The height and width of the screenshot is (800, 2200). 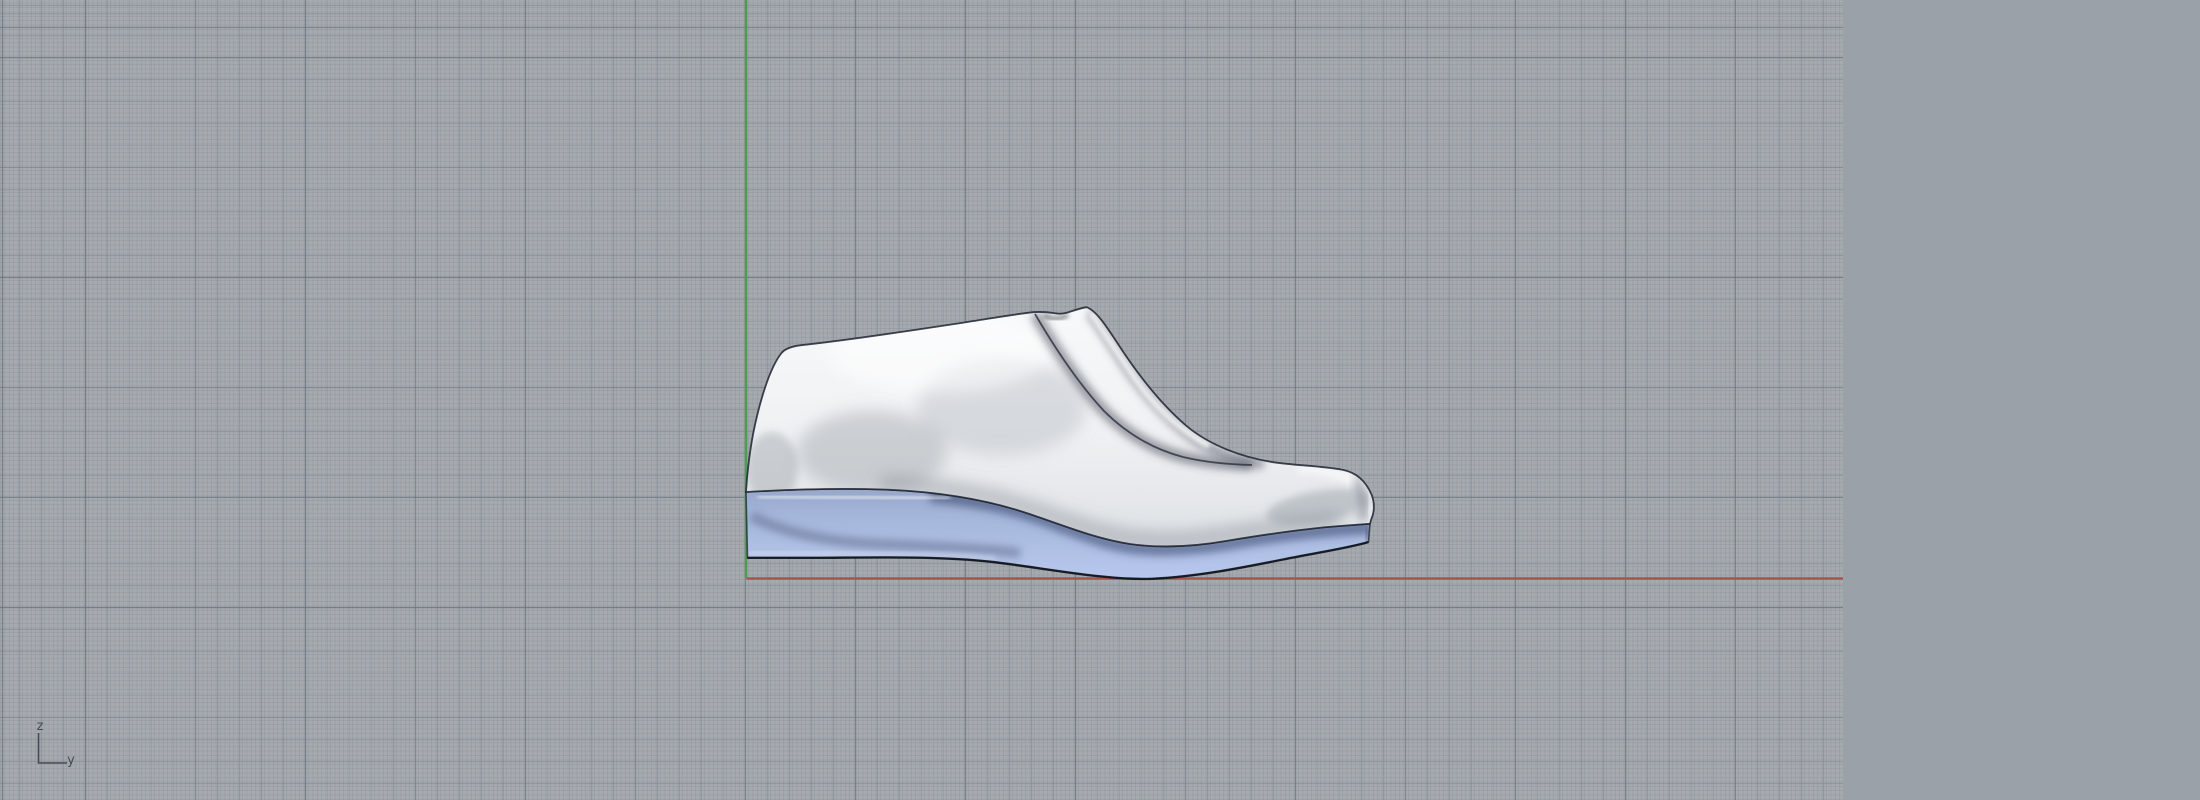 I want to click on axis-gizmo-lines, so click(x=52, y=748).